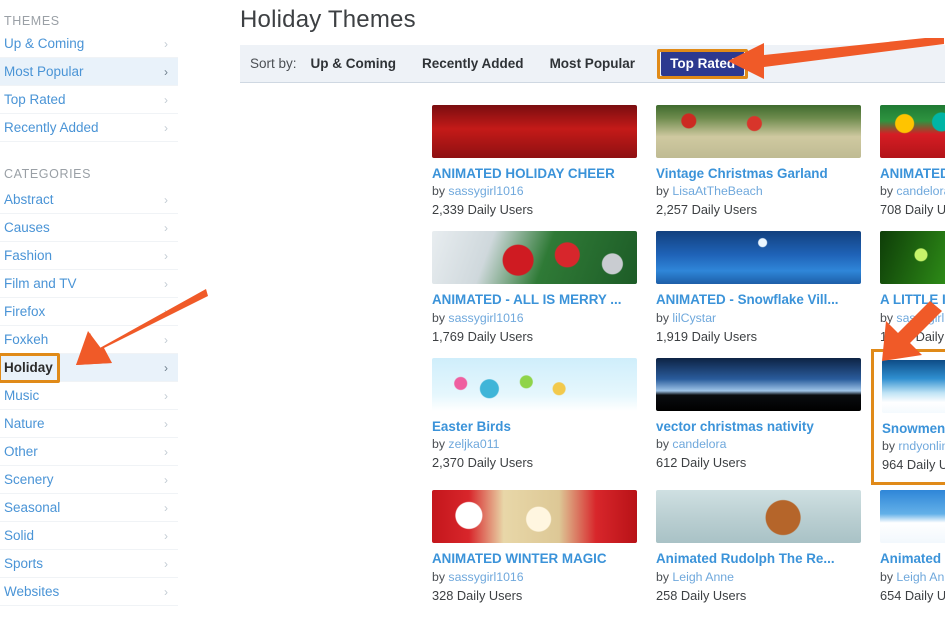  I want to click on sidebar-item-seasonal: Seasonal ›, so click(89, 508).